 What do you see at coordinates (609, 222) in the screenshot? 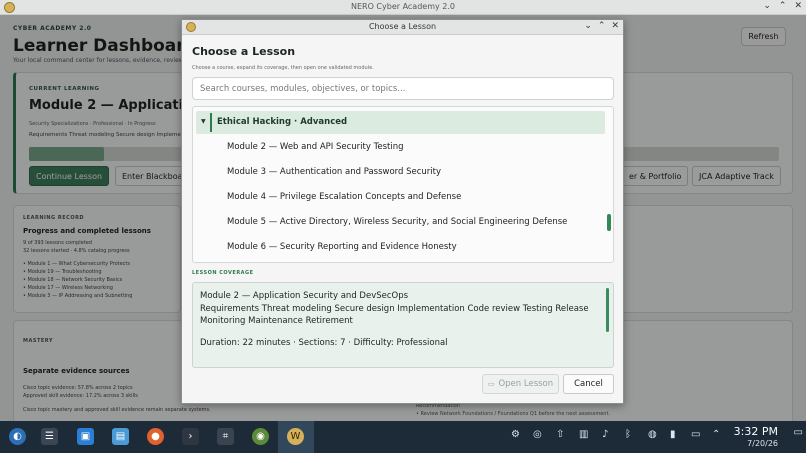
I see `tree-scrollbar` at bounding box center [609, 222].